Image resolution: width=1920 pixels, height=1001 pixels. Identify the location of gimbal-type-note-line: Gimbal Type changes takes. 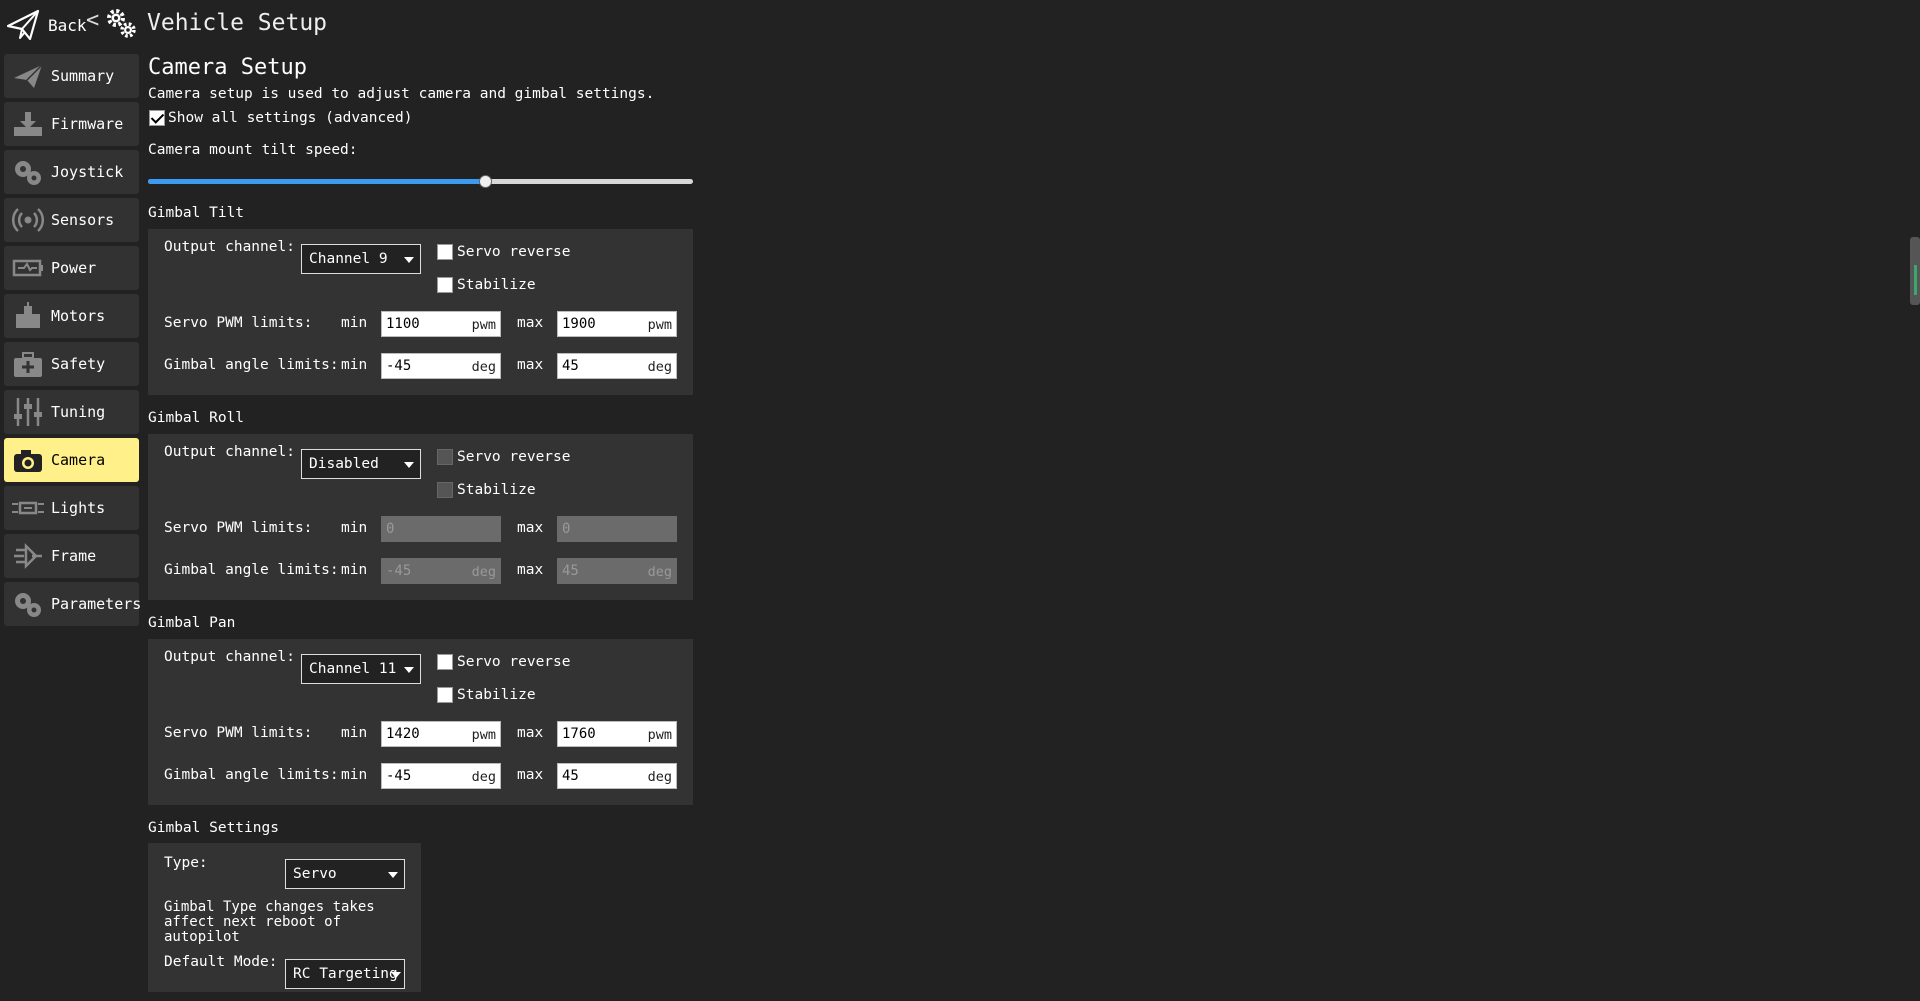
(269, 907).